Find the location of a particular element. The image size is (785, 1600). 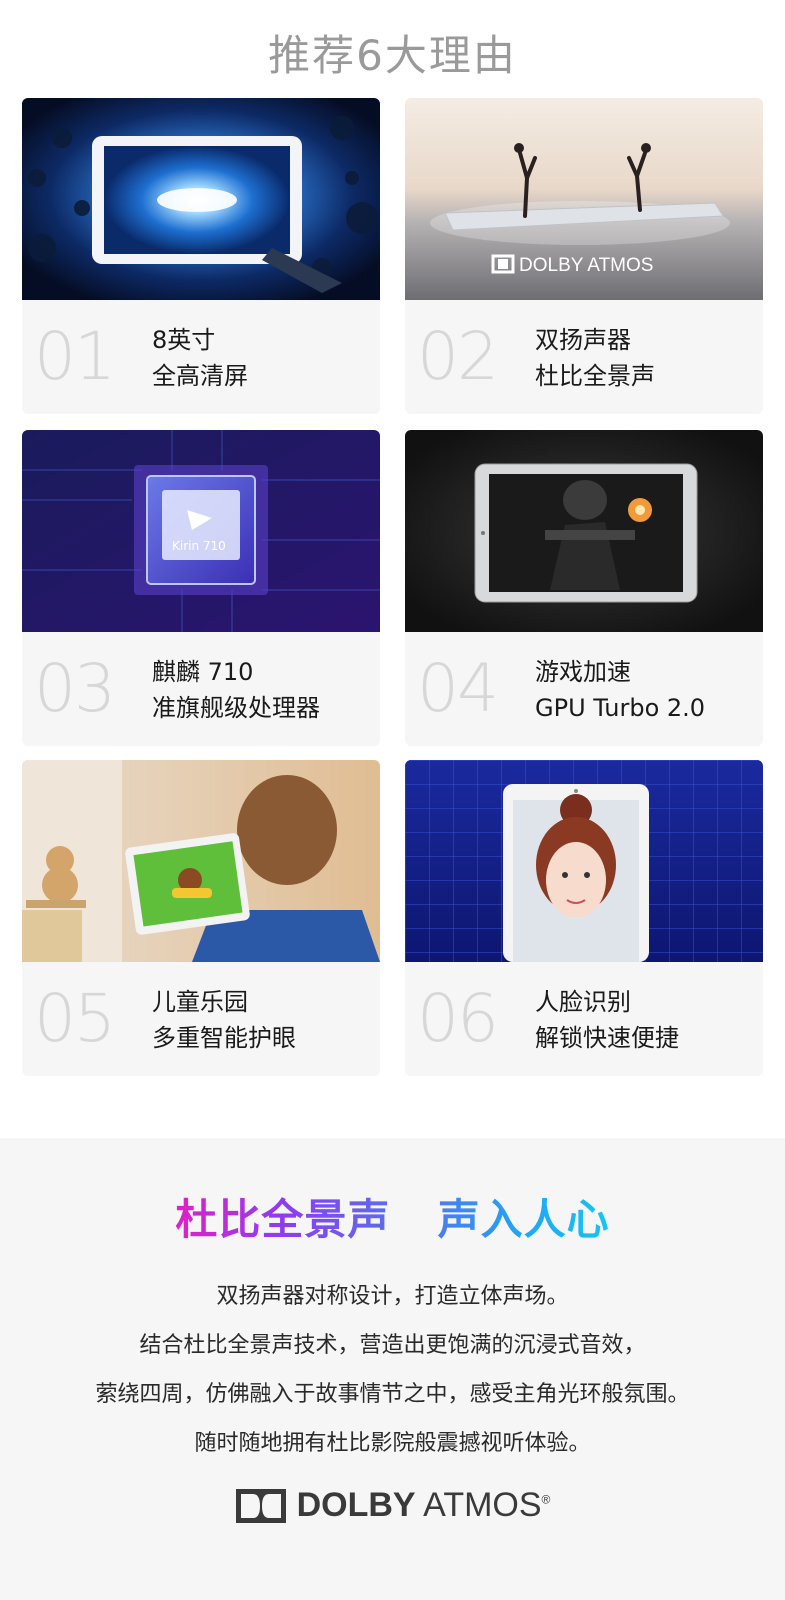

card-title-line1: 人脸识别 is located at coordinates (583, 1002).